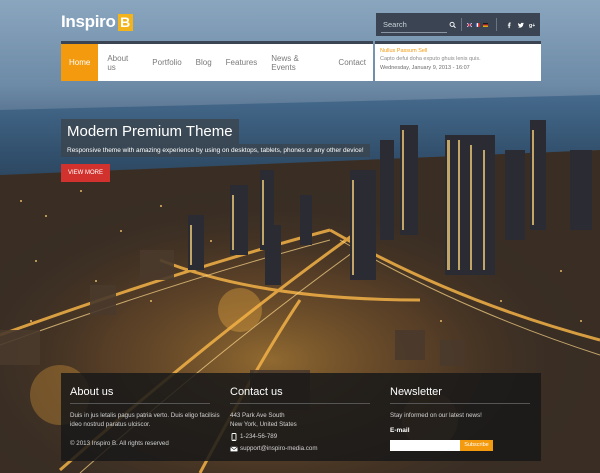  I want to click on search-input, so click(414, 24).